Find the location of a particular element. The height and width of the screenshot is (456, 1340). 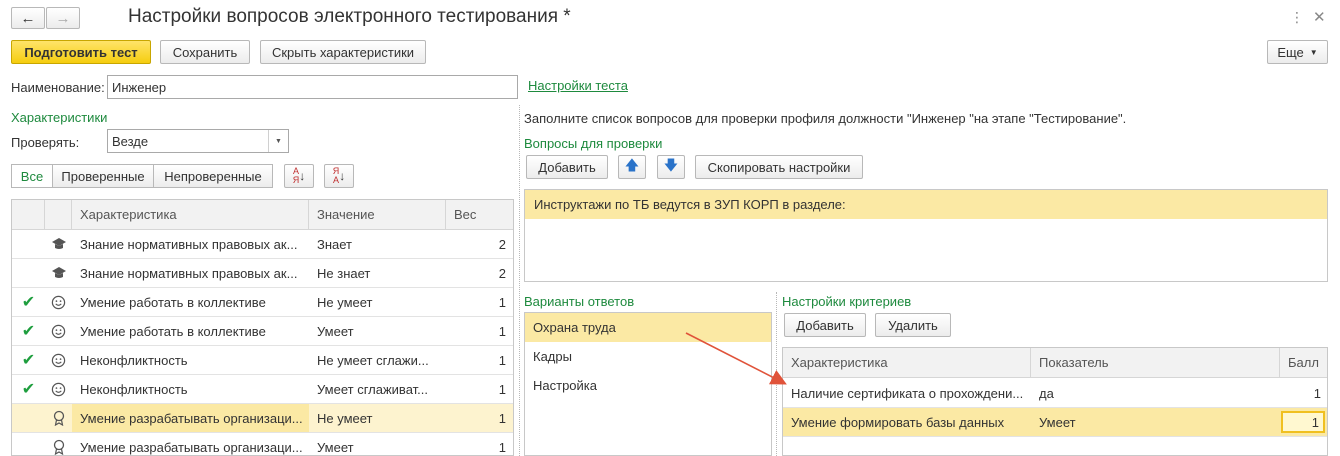

filter-unchecked-tab: Непроверенные is located at coordinates (213, 176).